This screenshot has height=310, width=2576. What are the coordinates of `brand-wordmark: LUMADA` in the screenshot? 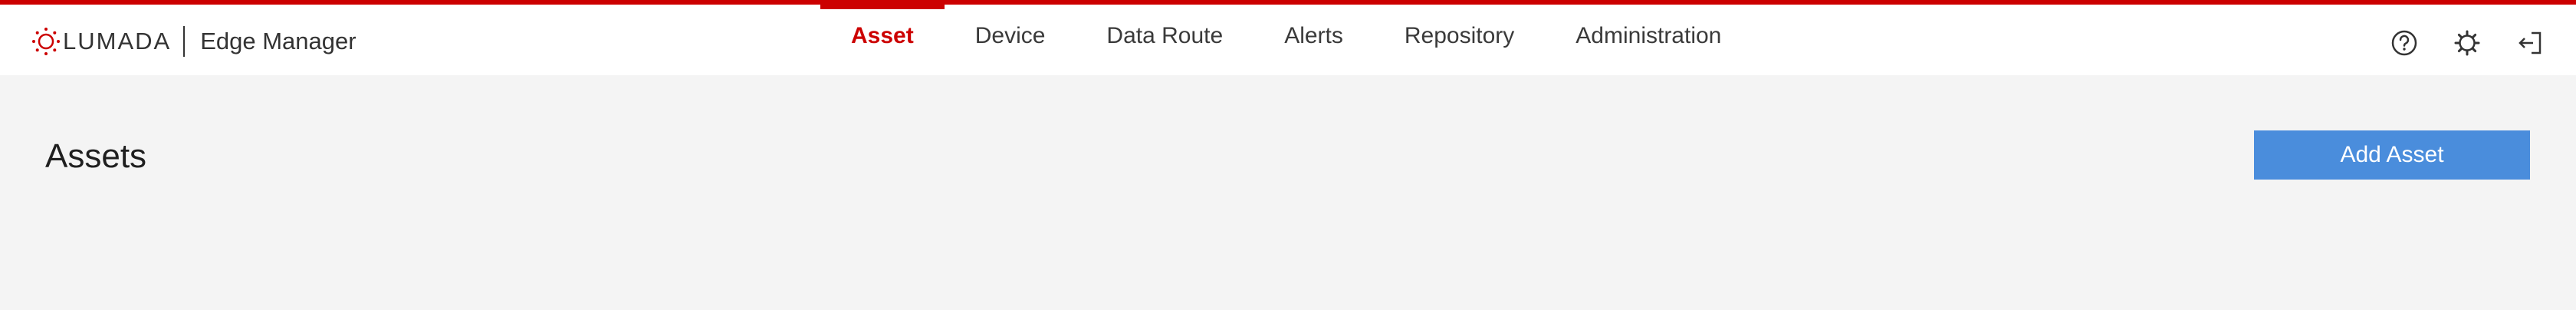 It's located at (118, 41).